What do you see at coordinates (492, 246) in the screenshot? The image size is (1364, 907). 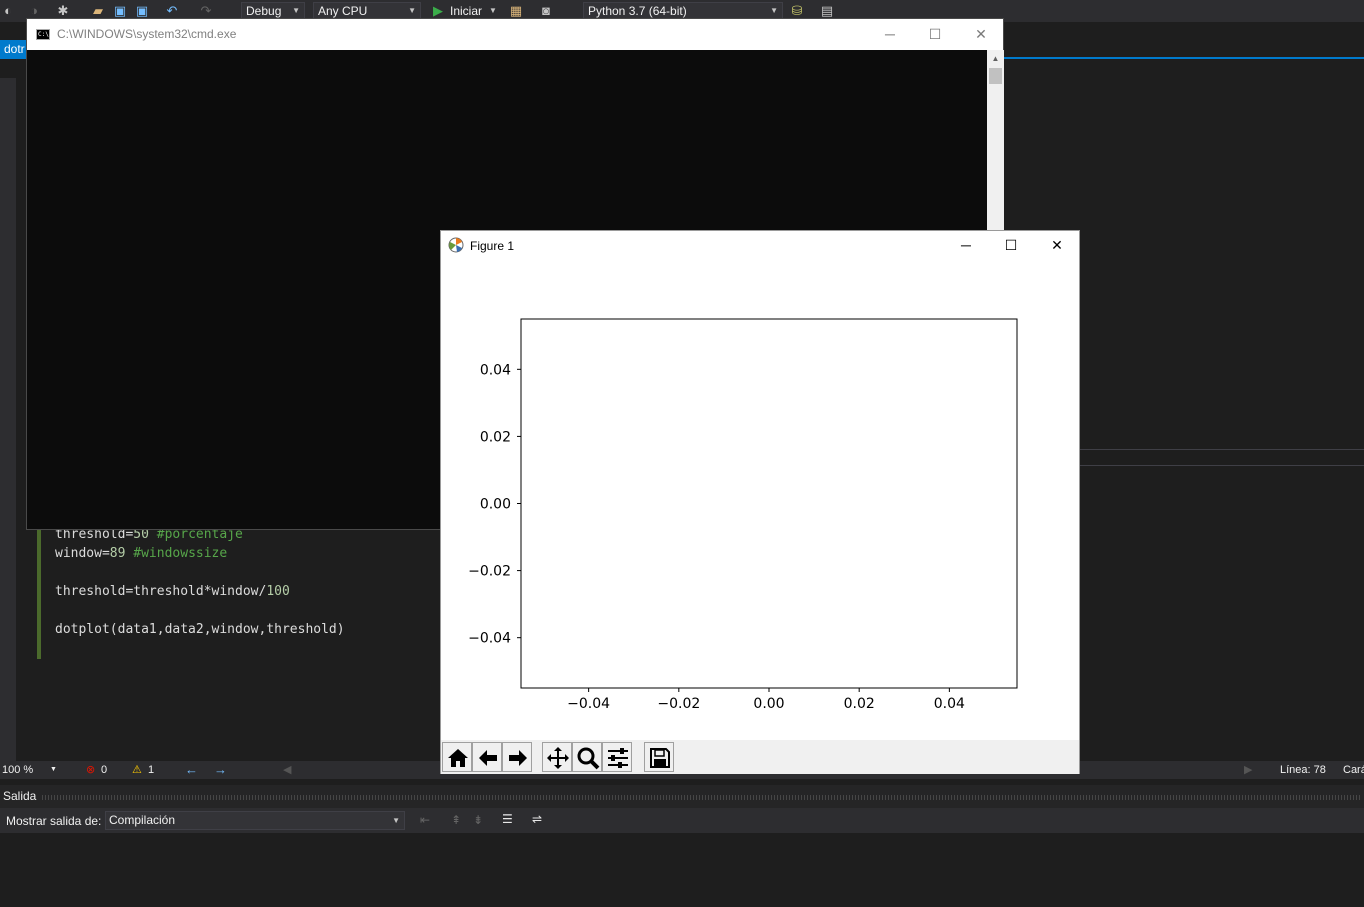 I see `figure-title: Figure 1` at bounding box center [492, 246].